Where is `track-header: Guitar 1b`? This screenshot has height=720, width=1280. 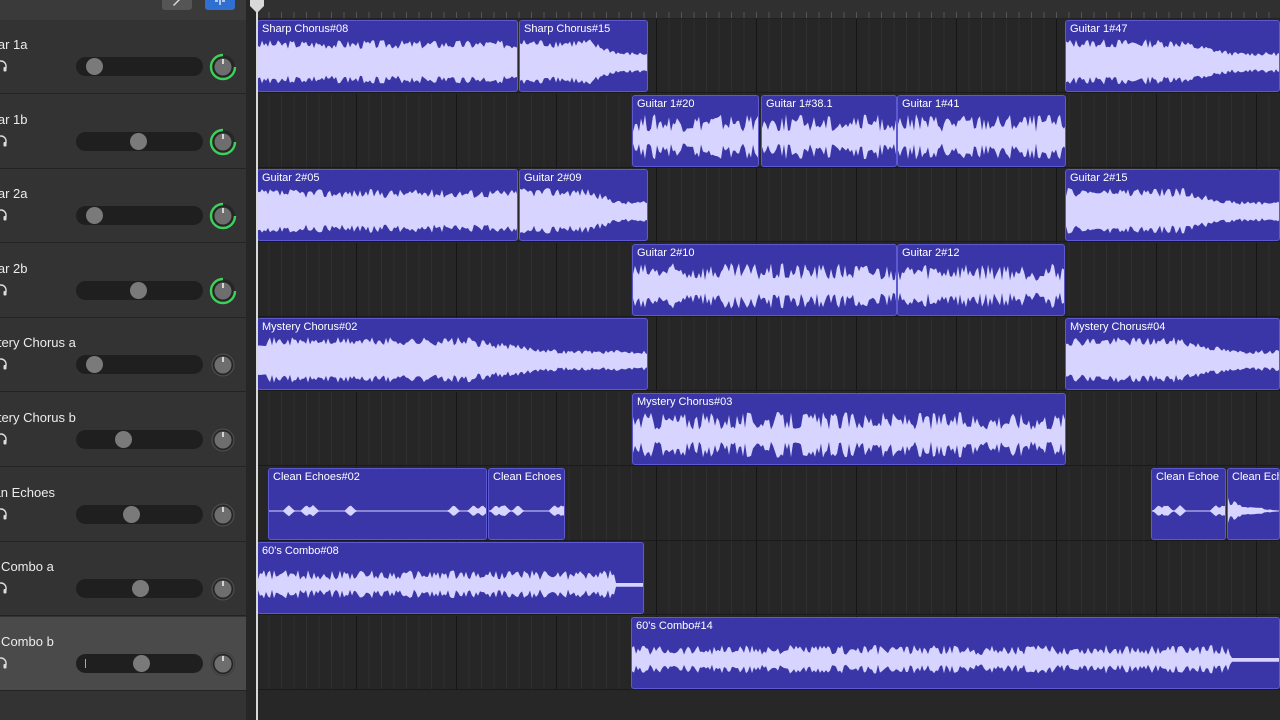 track-header: Guitar 1b is located at coordinates (123, 131).